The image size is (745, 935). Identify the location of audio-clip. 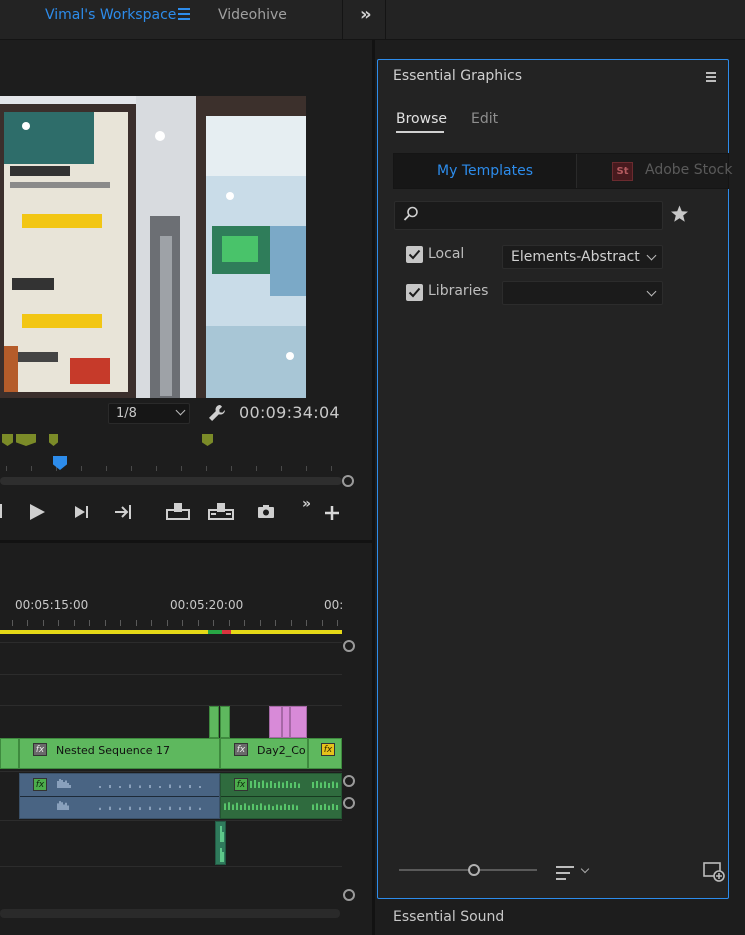
(220, 843).